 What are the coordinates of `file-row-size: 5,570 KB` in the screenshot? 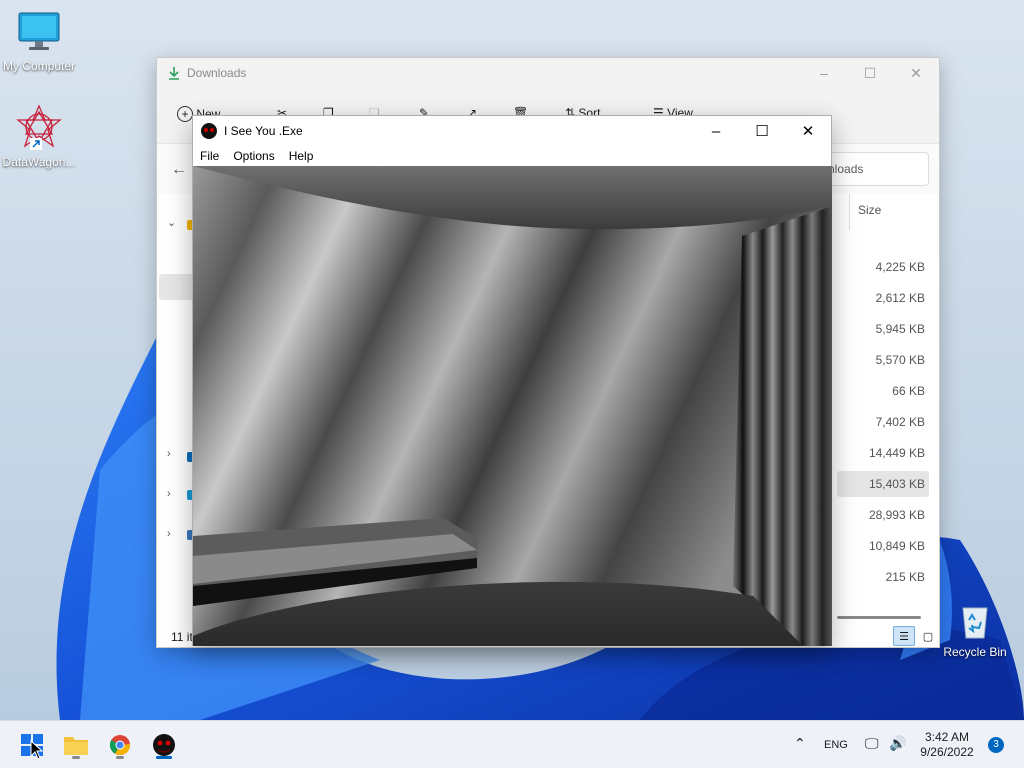 It's located at (883, 360).